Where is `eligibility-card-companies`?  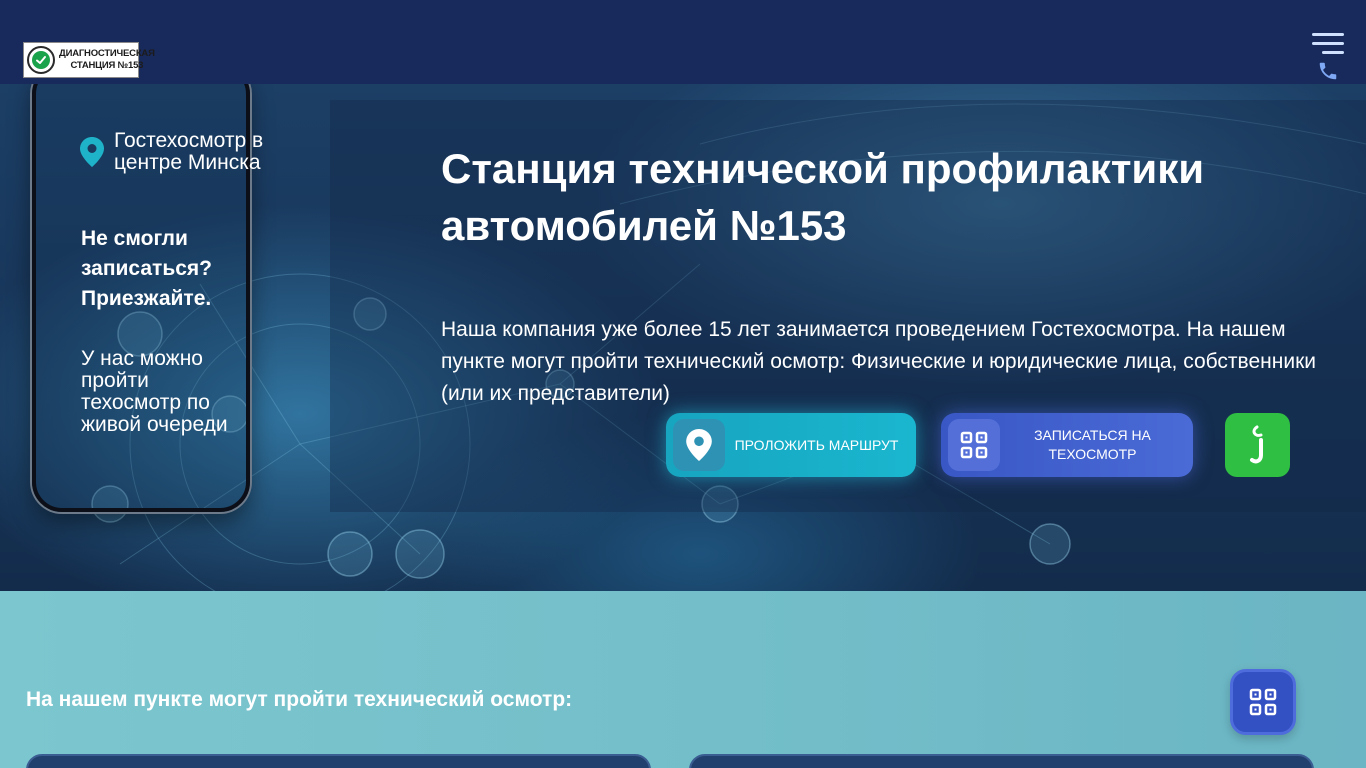
eligibility-card-companies is located at coordinates (1001, 761).